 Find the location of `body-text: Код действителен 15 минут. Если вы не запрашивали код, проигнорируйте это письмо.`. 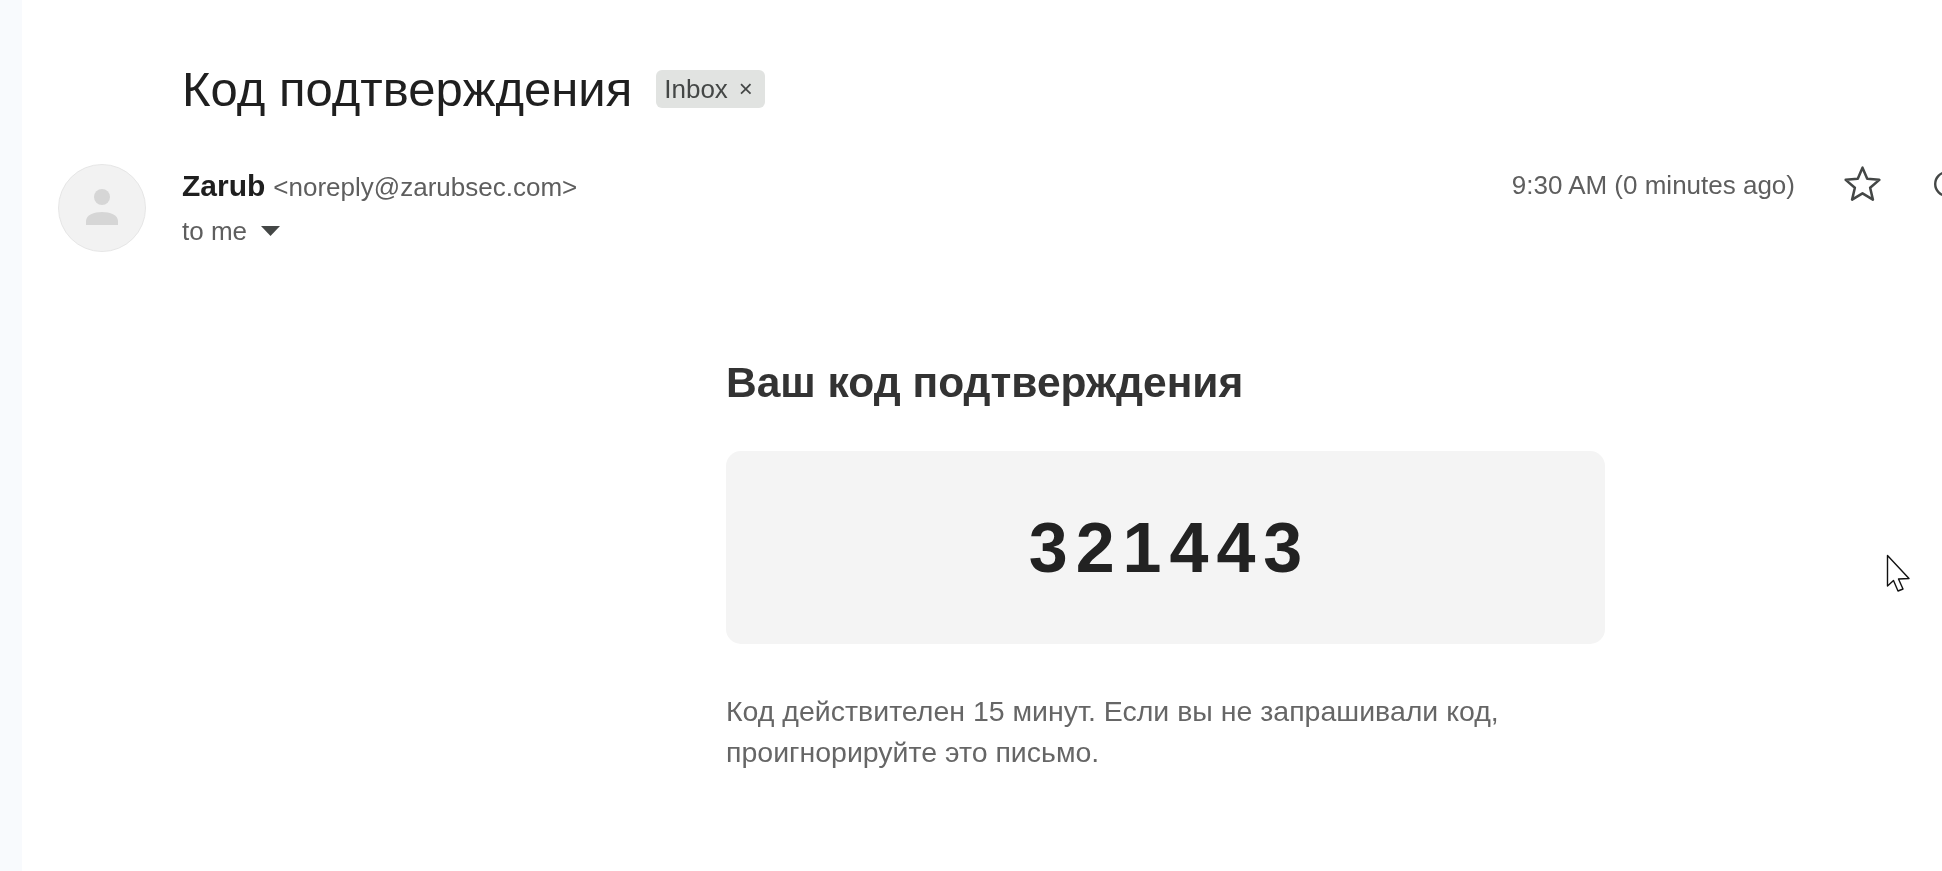

body-text: Код действителен 15 минут. Если вы не запрашивали код, проигнорируйте это письмо. is located at coordinates (1113, 732).